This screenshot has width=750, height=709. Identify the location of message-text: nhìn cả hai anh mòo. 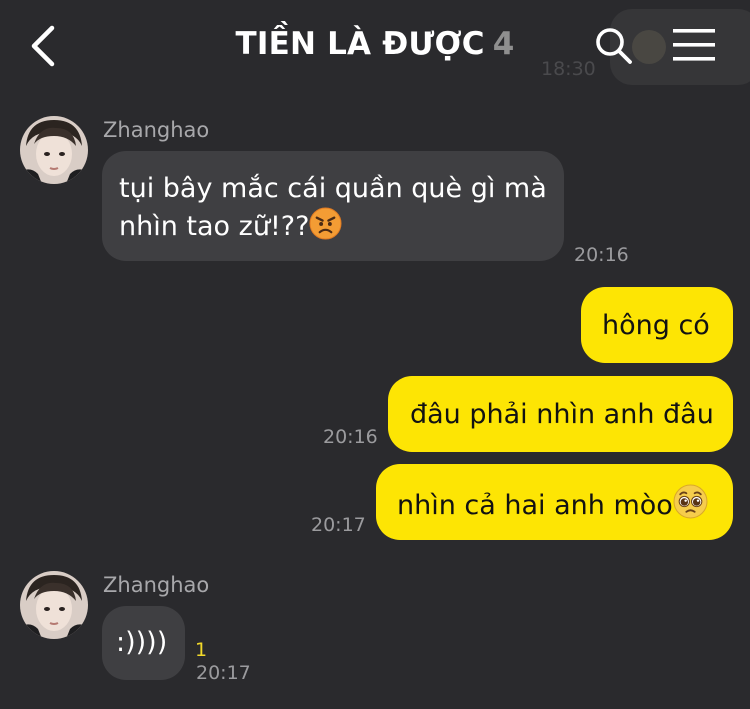
(535, 505).